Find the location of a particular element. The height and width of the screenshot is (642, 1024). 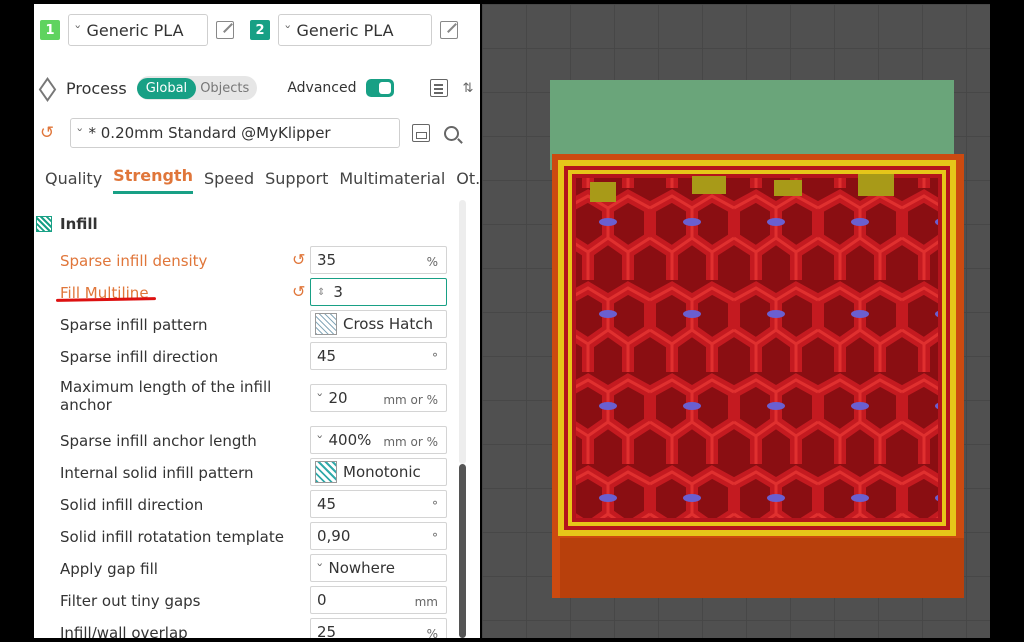

global-objects-switch: Global Objects is located at coordinates (197, 88).